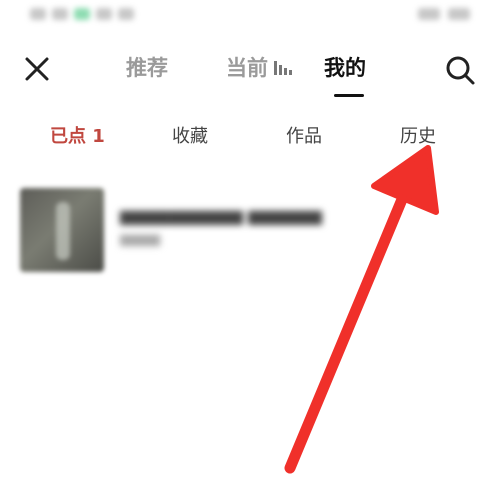 The height and width of the screenshot is (500, 498). I want to click on status-bar, so click(249, 17).